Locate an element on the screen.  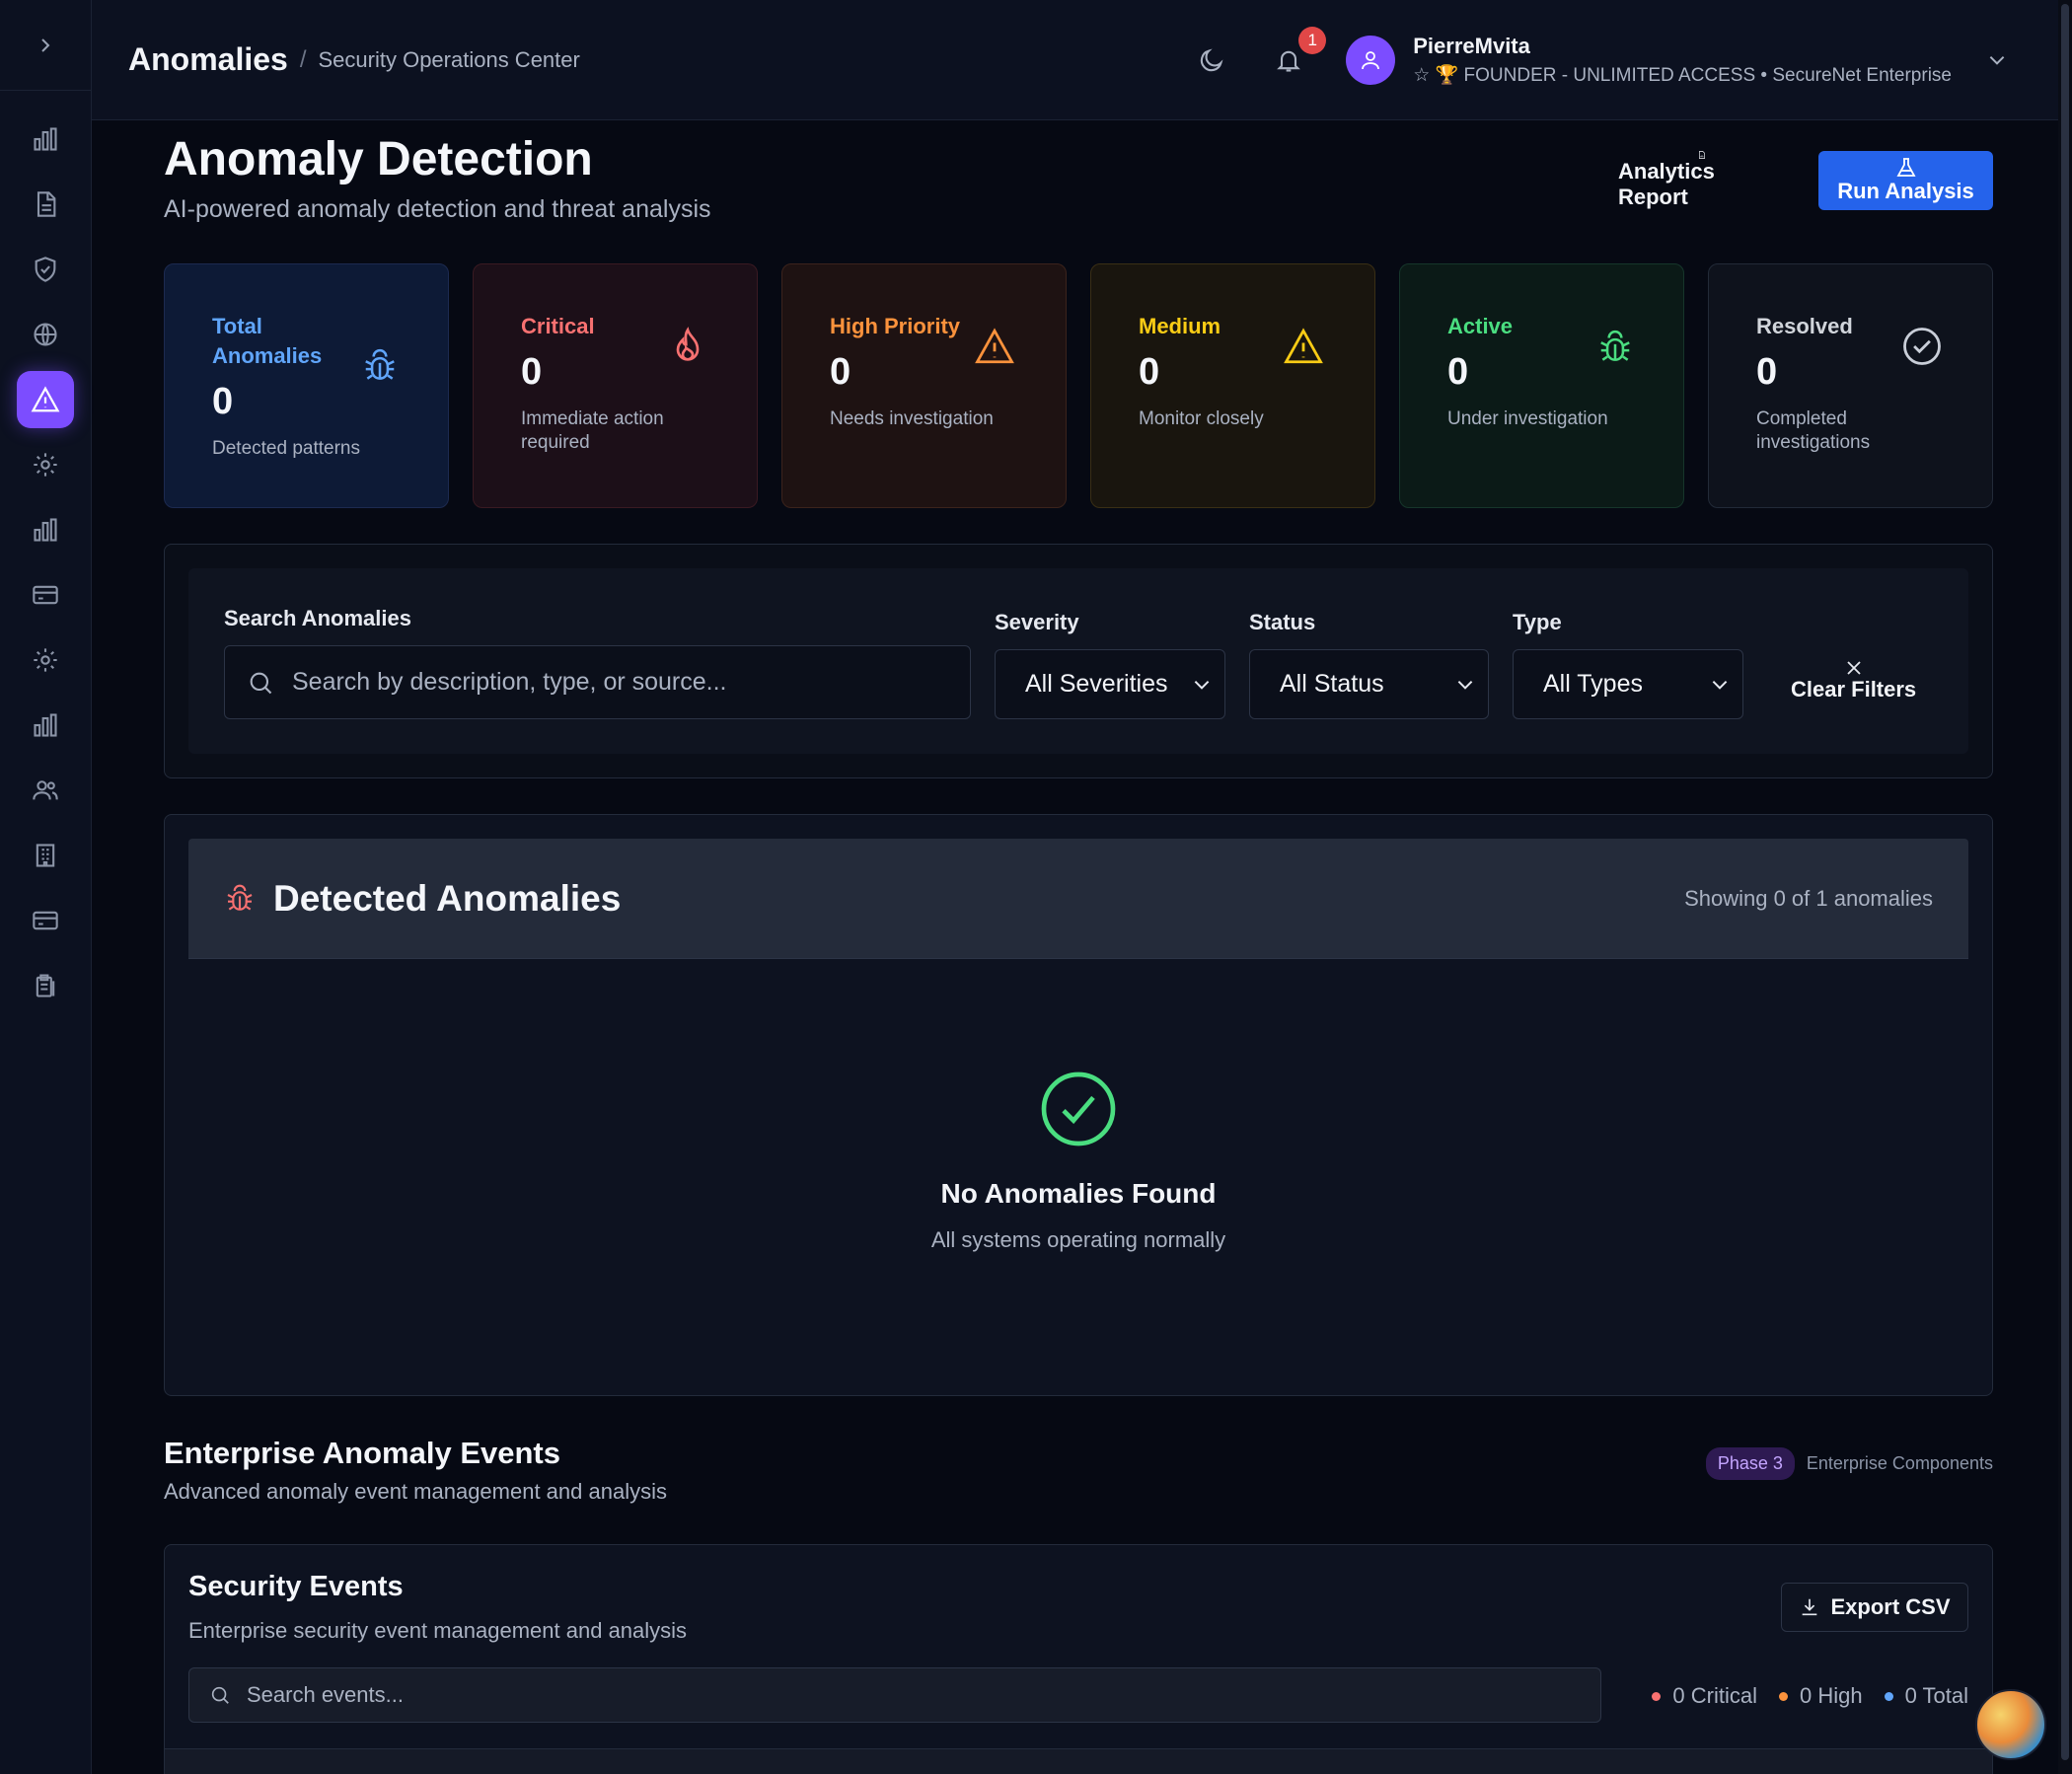
moon-icon is located at coordinates (1212, 60).